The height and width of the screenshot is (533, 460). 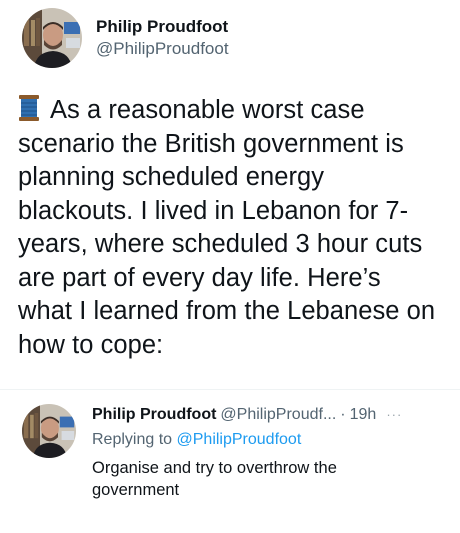 What do you see at coordinates (91, 344) in the screenshot?
I see `tweet-line: how to cope:` at bounding box center [91, 344].